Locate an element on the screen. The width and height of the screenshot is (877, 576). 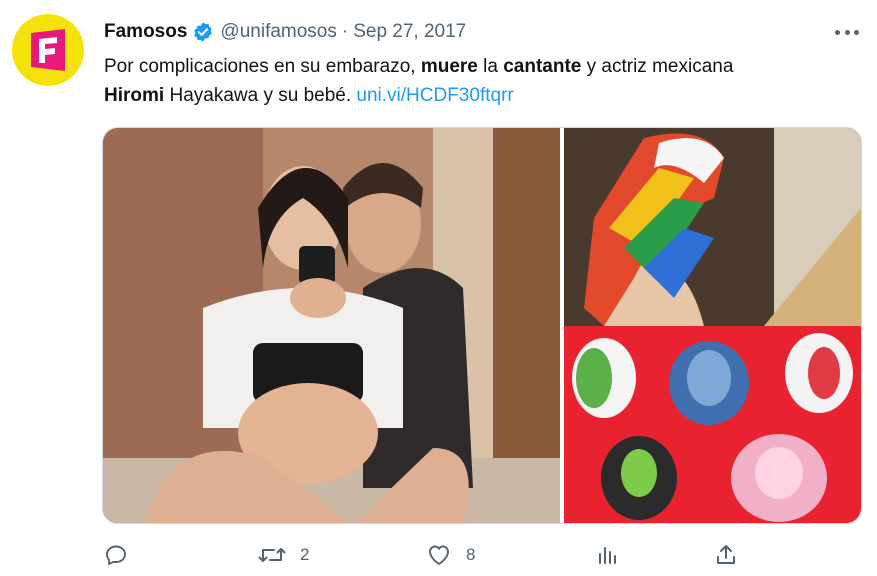
share-button is located at coordinates (726, 555).